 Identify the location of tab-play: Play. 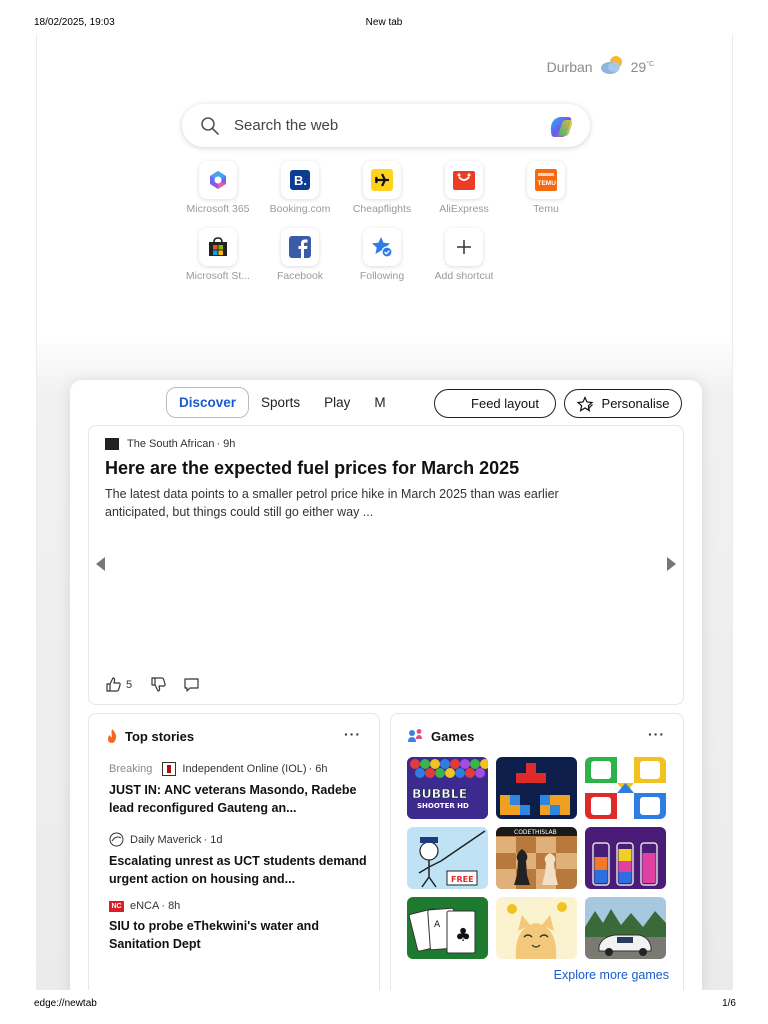
(337, 402).